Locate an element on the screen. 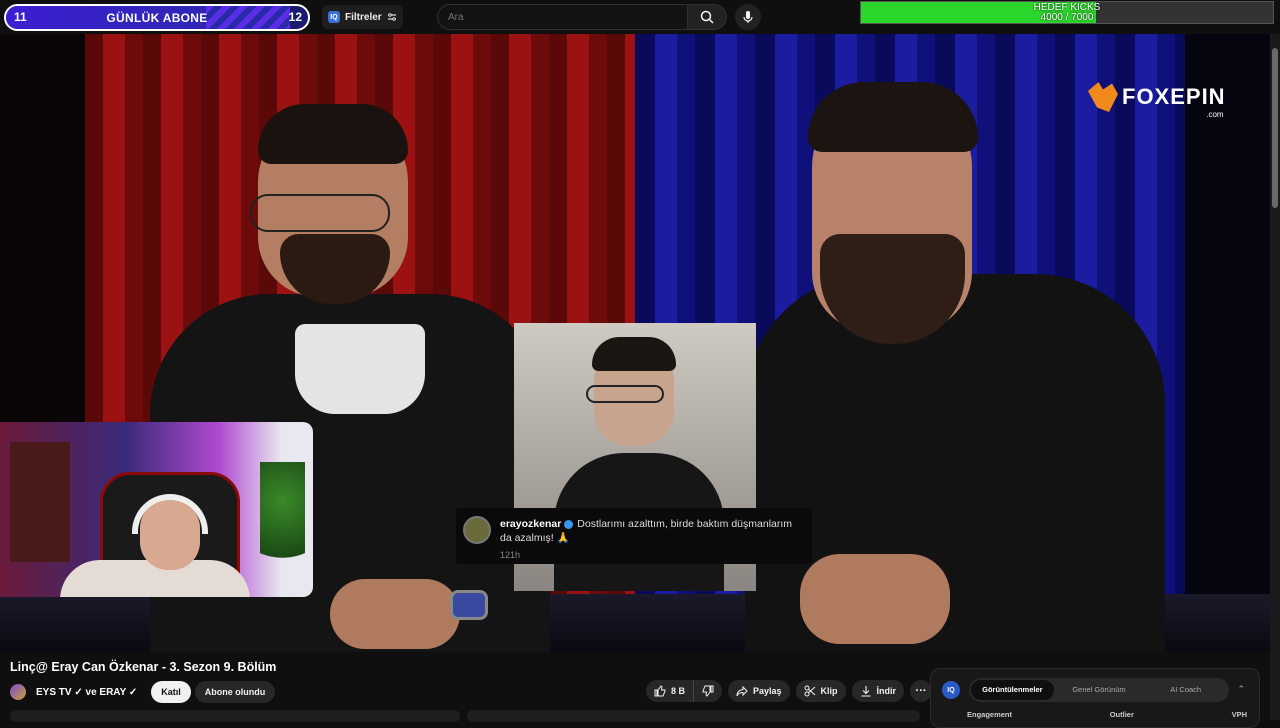 This screenshot has height=728, width=1280. thumbs-down-icon is located at coordinates (708, 691).